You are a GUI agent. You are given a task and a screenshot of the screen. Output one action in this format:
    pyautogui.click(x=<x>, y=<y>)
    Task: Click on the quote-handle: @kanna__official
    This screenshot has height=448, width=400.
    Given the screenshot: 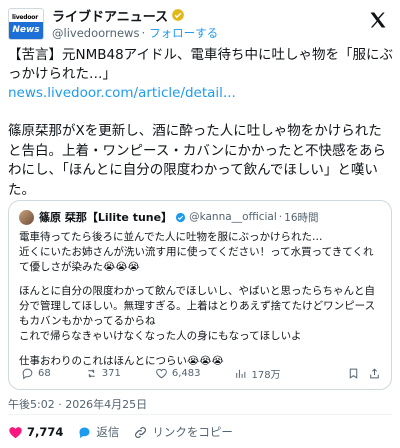 What is the action you would take?
    pyautogui.click(x=233, y=217)
    